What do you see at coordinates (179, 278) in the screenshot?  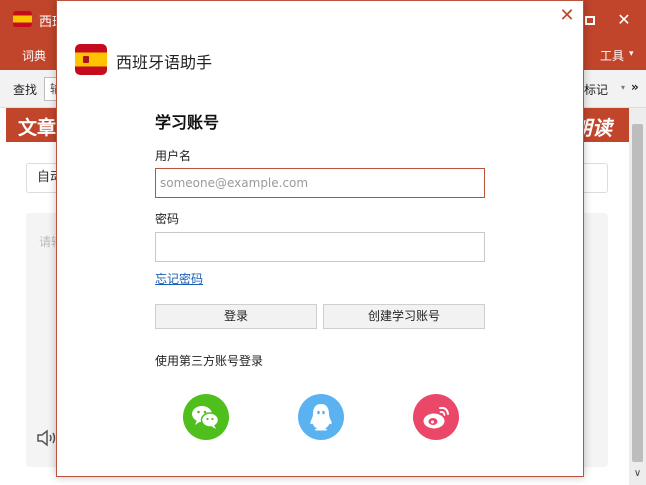 I see `forgot-password-link: 忘记密码` at bounding box center [179, 278].